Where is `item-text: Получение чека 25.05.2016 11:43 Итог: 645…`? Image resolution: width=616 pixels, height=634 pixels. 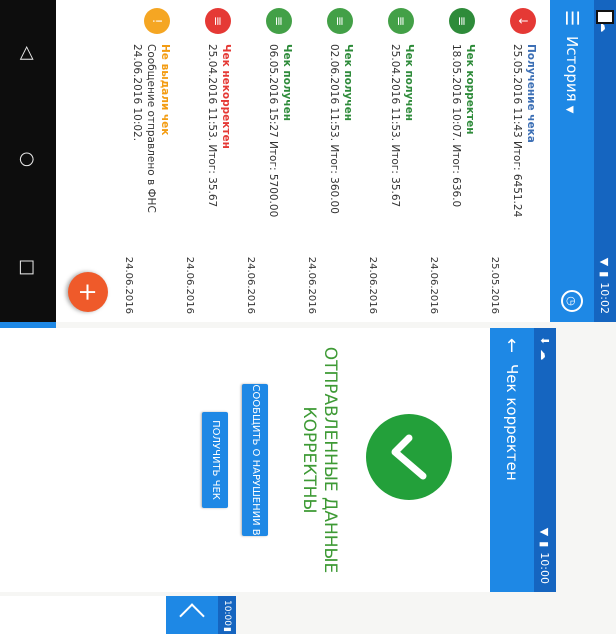
item-text: Получение чека 25.05.2016 11:43 Итог: 645… is located at coordinates (524, 179).